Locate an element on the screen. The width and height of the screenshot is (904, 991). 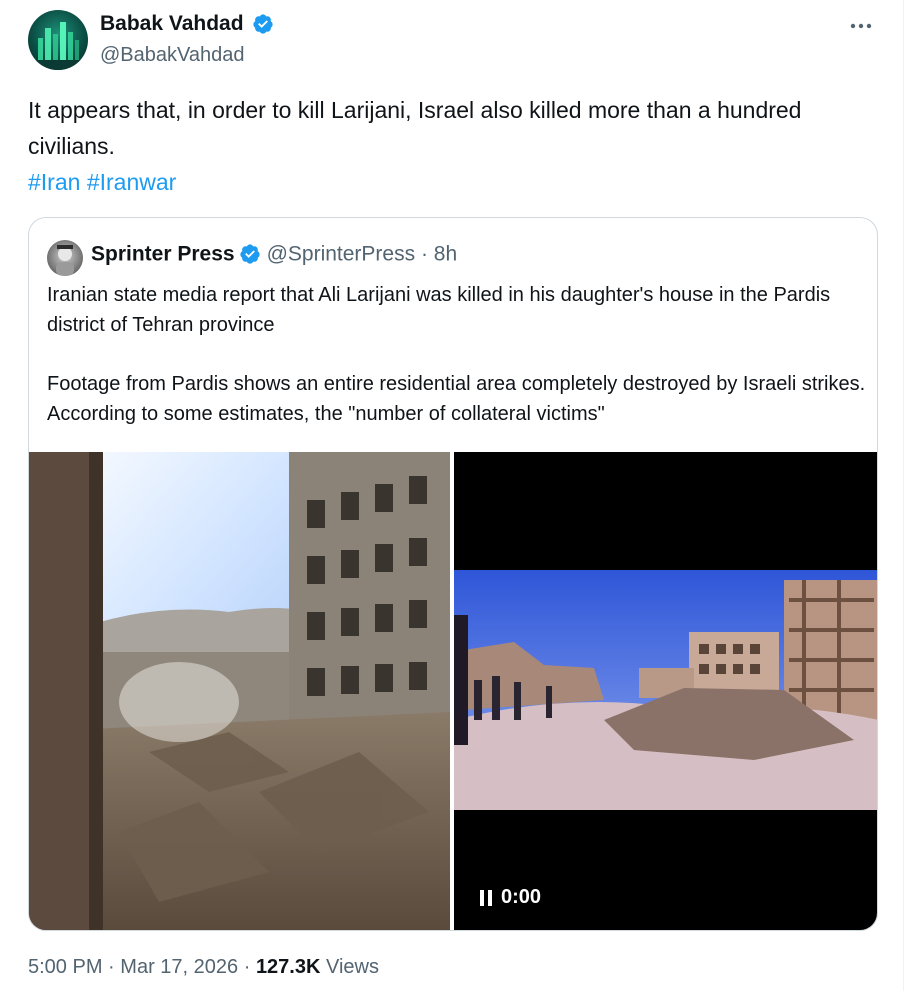
quoted-timestamp: 8h is located at coordinates (445, 253).